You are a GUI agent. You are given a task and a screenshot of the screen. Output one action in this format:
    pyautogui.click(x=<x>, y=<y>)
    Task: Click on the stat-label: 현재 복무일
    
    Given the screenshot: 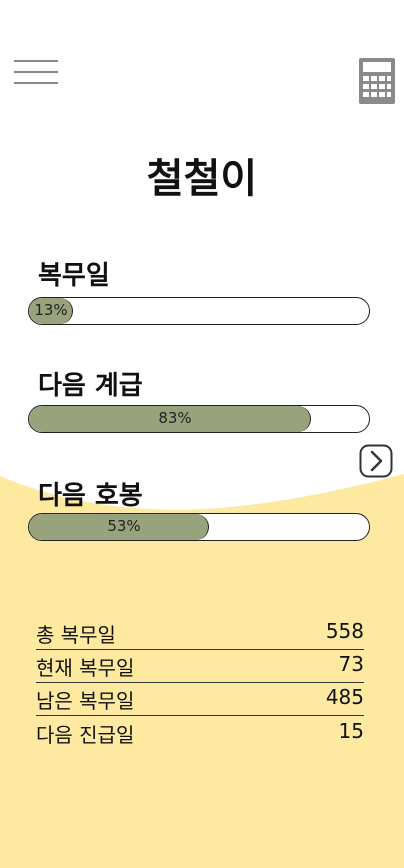 What is the action you would take?
    pyautogui.click(x=85, y=668)
    